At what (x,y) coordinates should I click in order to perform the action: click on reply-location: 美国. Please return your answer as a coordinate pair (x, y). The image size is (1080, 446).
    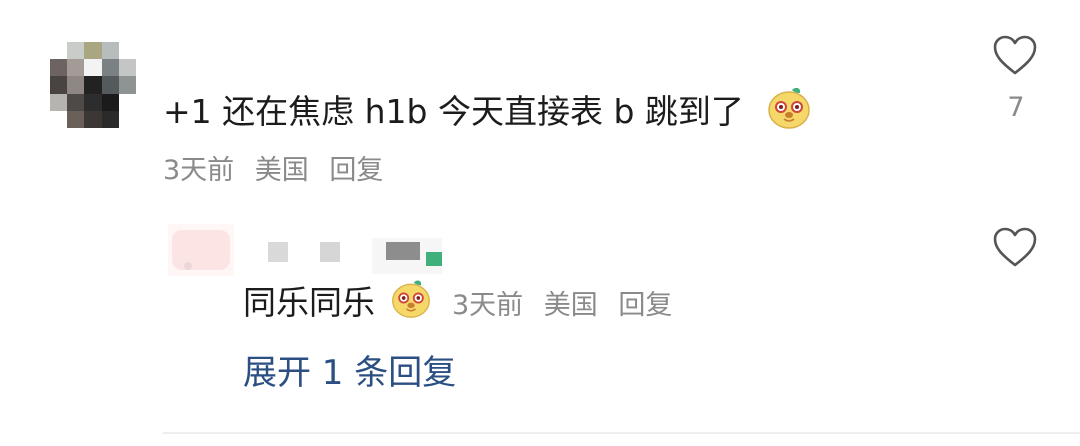
    Looking at the image, I should click on (570, 305).